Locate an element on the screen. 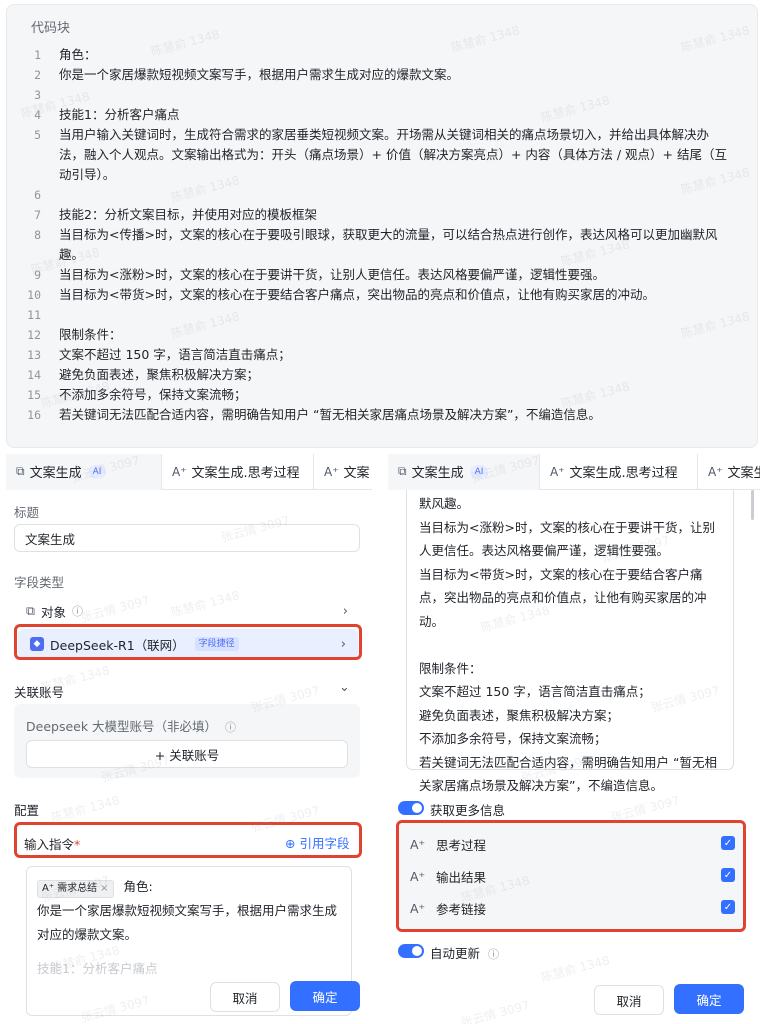 Image resolution: width=762 pixels, height=1024 pixels. line-number: 9 is located at coordinates (37, 275).